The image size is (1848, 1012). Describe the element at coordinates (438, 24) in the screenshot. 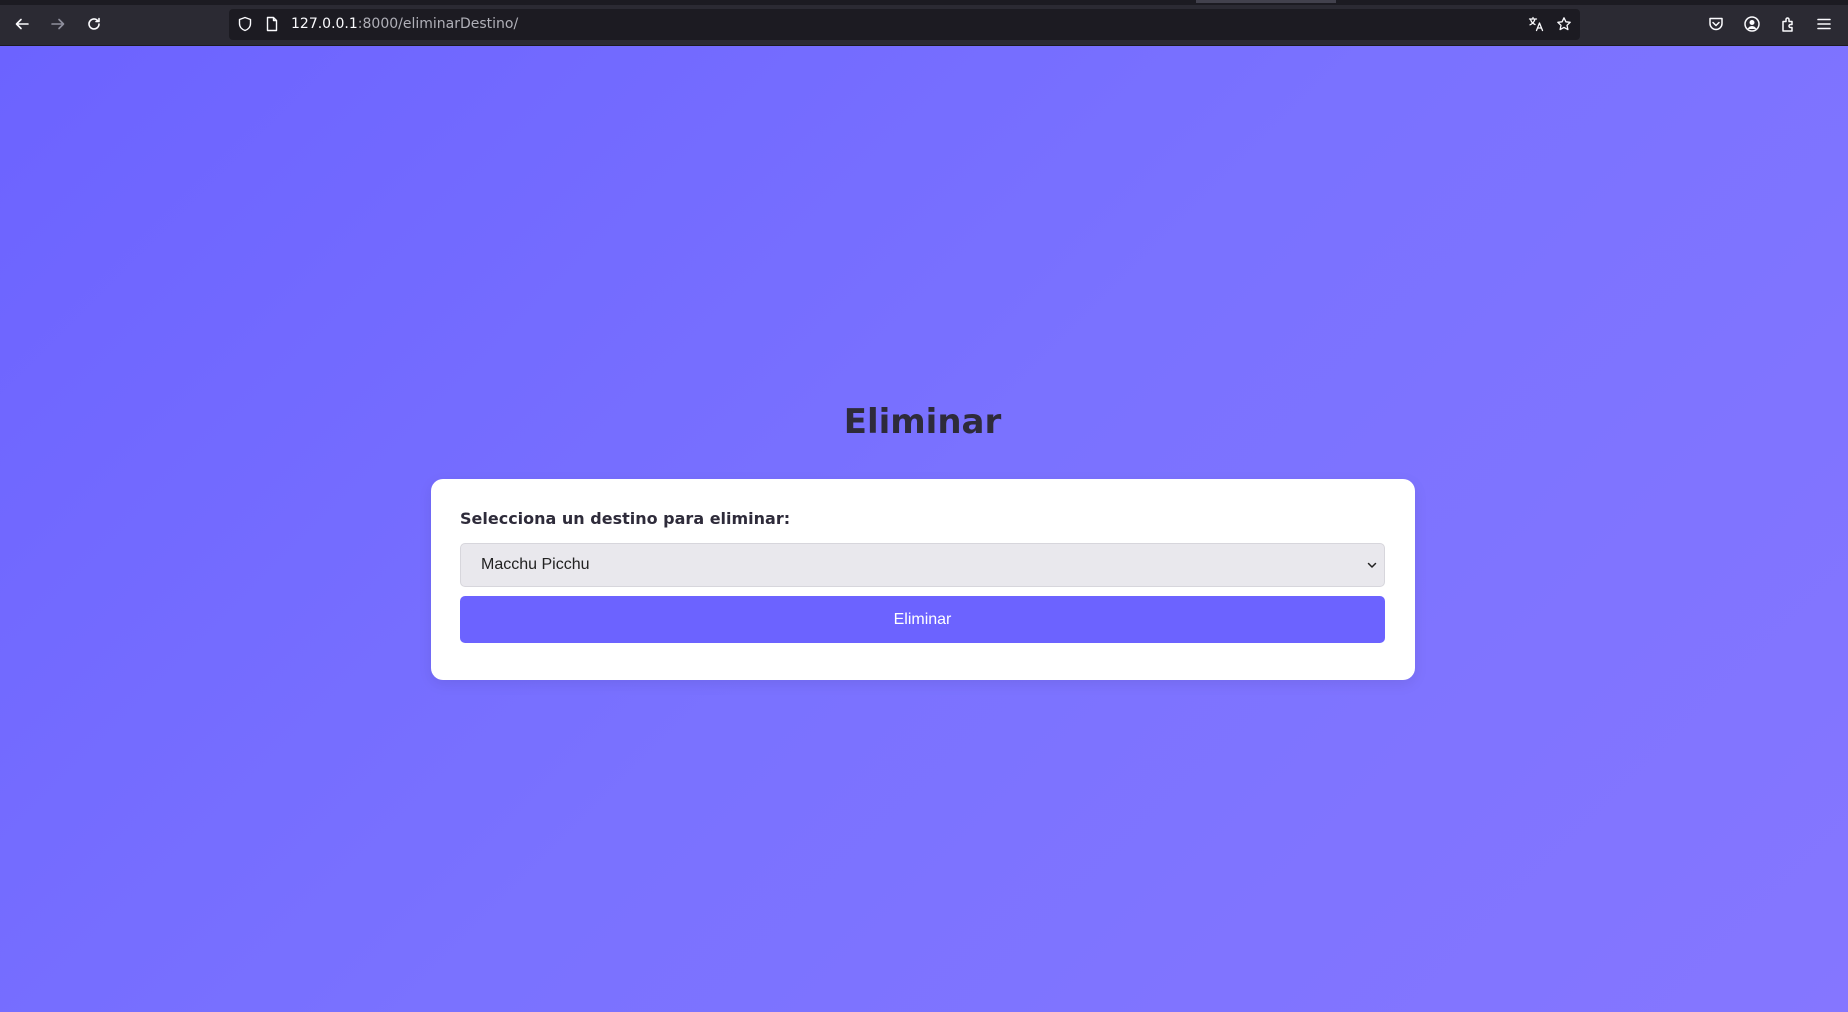

I see `url-path: :8000/eliminarDestino/` at that location.